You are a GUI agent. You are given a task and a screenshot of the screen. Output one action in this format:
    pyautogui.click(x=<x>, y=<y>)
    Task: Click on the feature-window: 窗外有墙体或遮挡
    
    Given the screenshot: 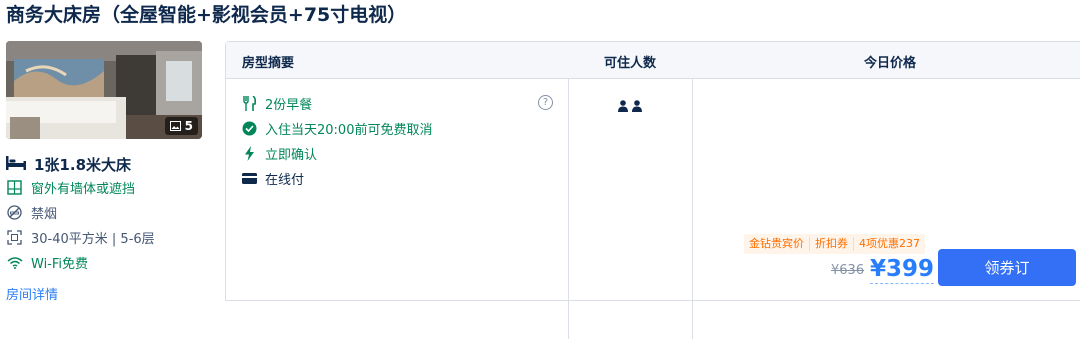 What is the action you would take?
    pyautogui.click(x=70, y=187)
    